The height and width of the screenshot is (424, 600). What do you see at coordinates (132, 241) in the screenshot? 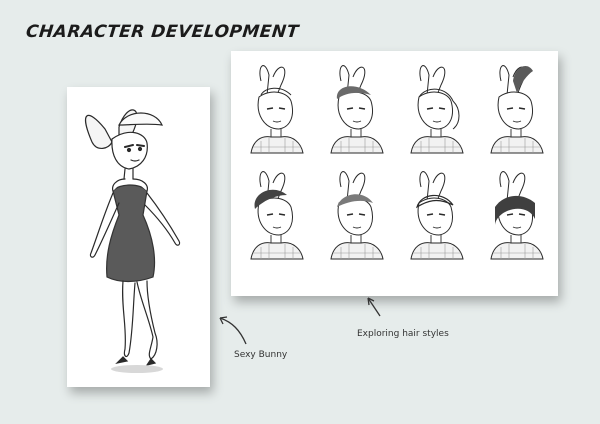
I see `bunny-full-body-illustration` at bounding box center [132, 241].